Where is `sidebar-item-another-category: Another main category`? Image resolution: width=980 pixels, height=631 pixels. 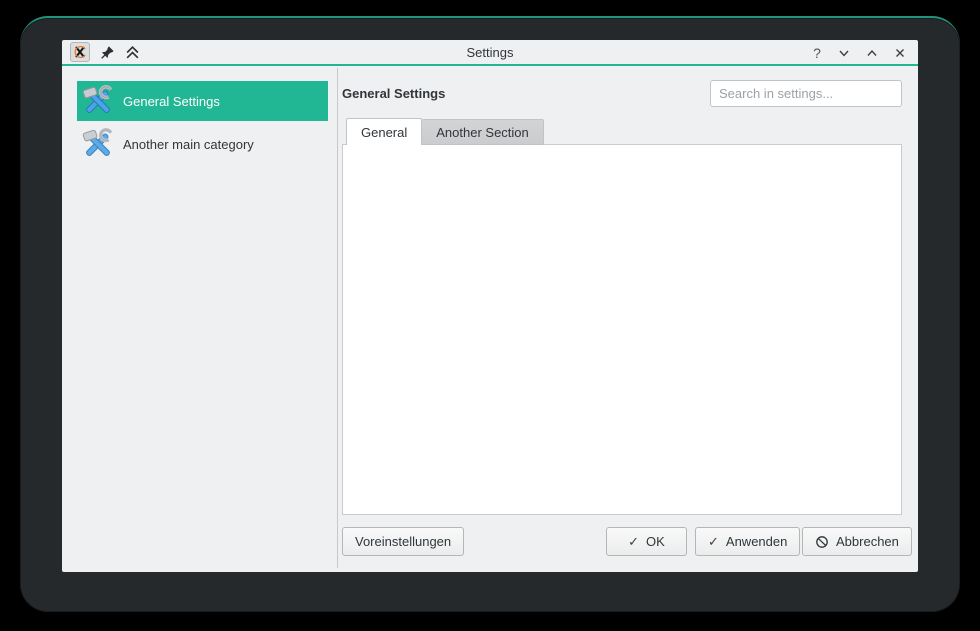 sidebar-item-another-category: Another main category is located at coordinates (202, 144).